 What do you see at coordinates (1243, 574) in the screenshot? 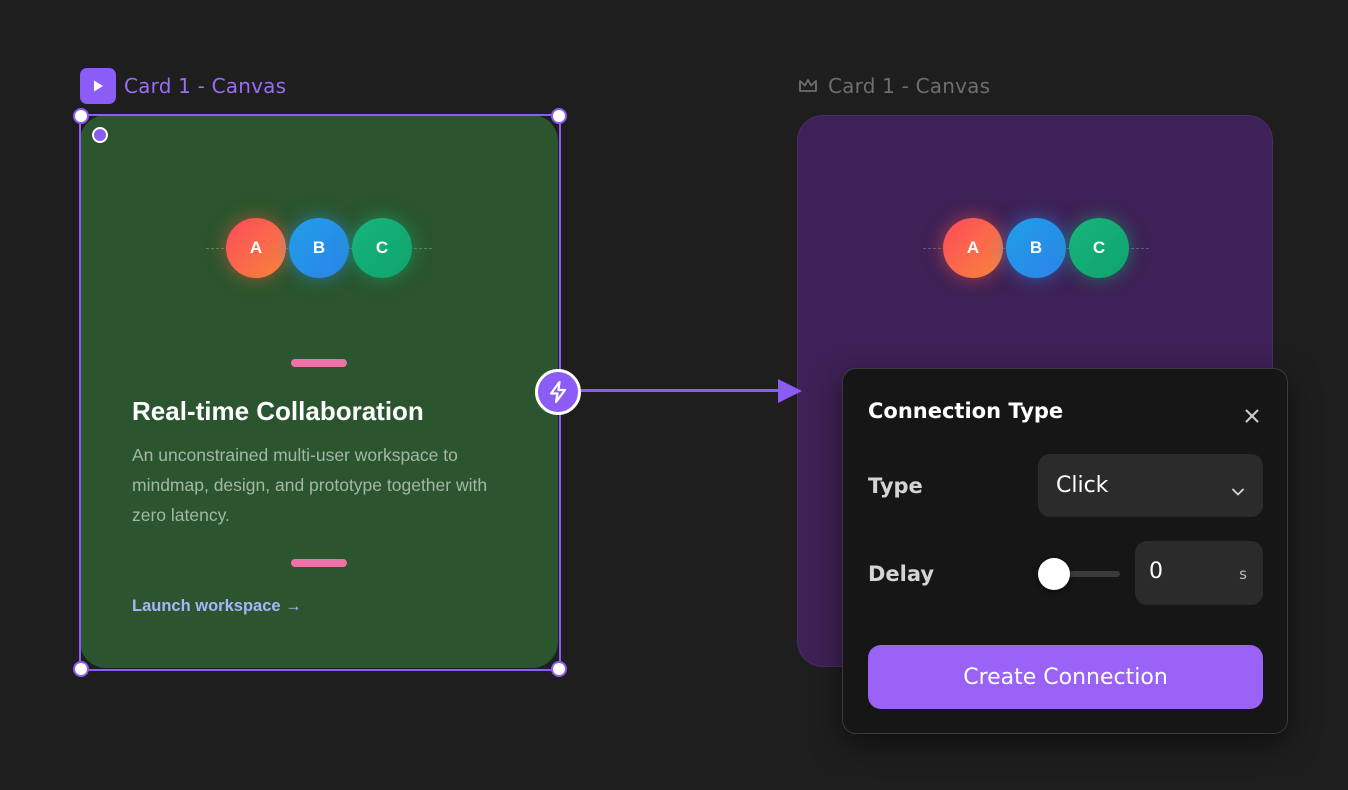
I see `delay-unit: s` at bounding box center [1243, 574].